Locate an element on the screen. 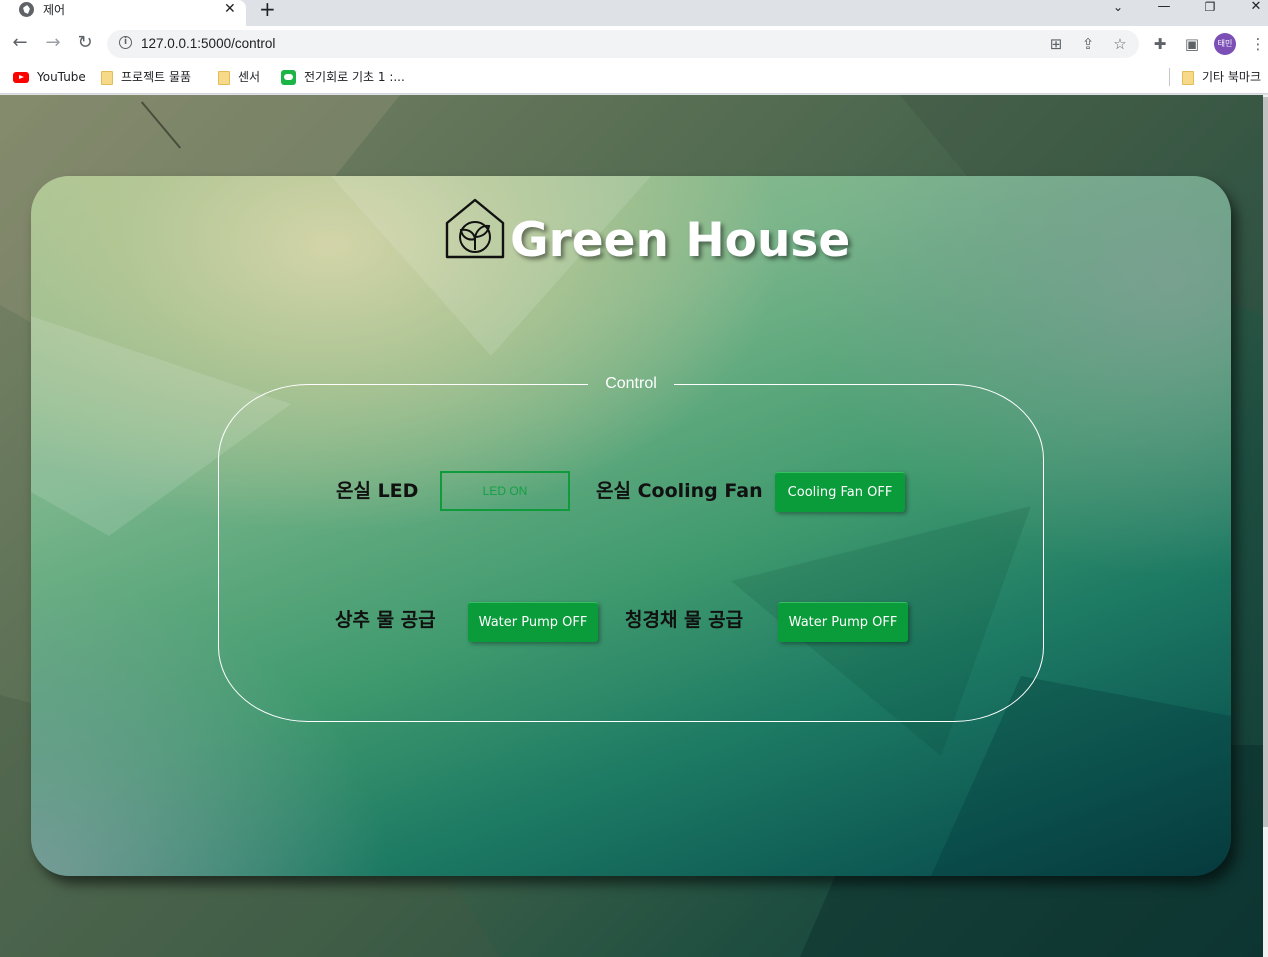  side-panel-icon: ▣ is located at coordinates (1192, 44).